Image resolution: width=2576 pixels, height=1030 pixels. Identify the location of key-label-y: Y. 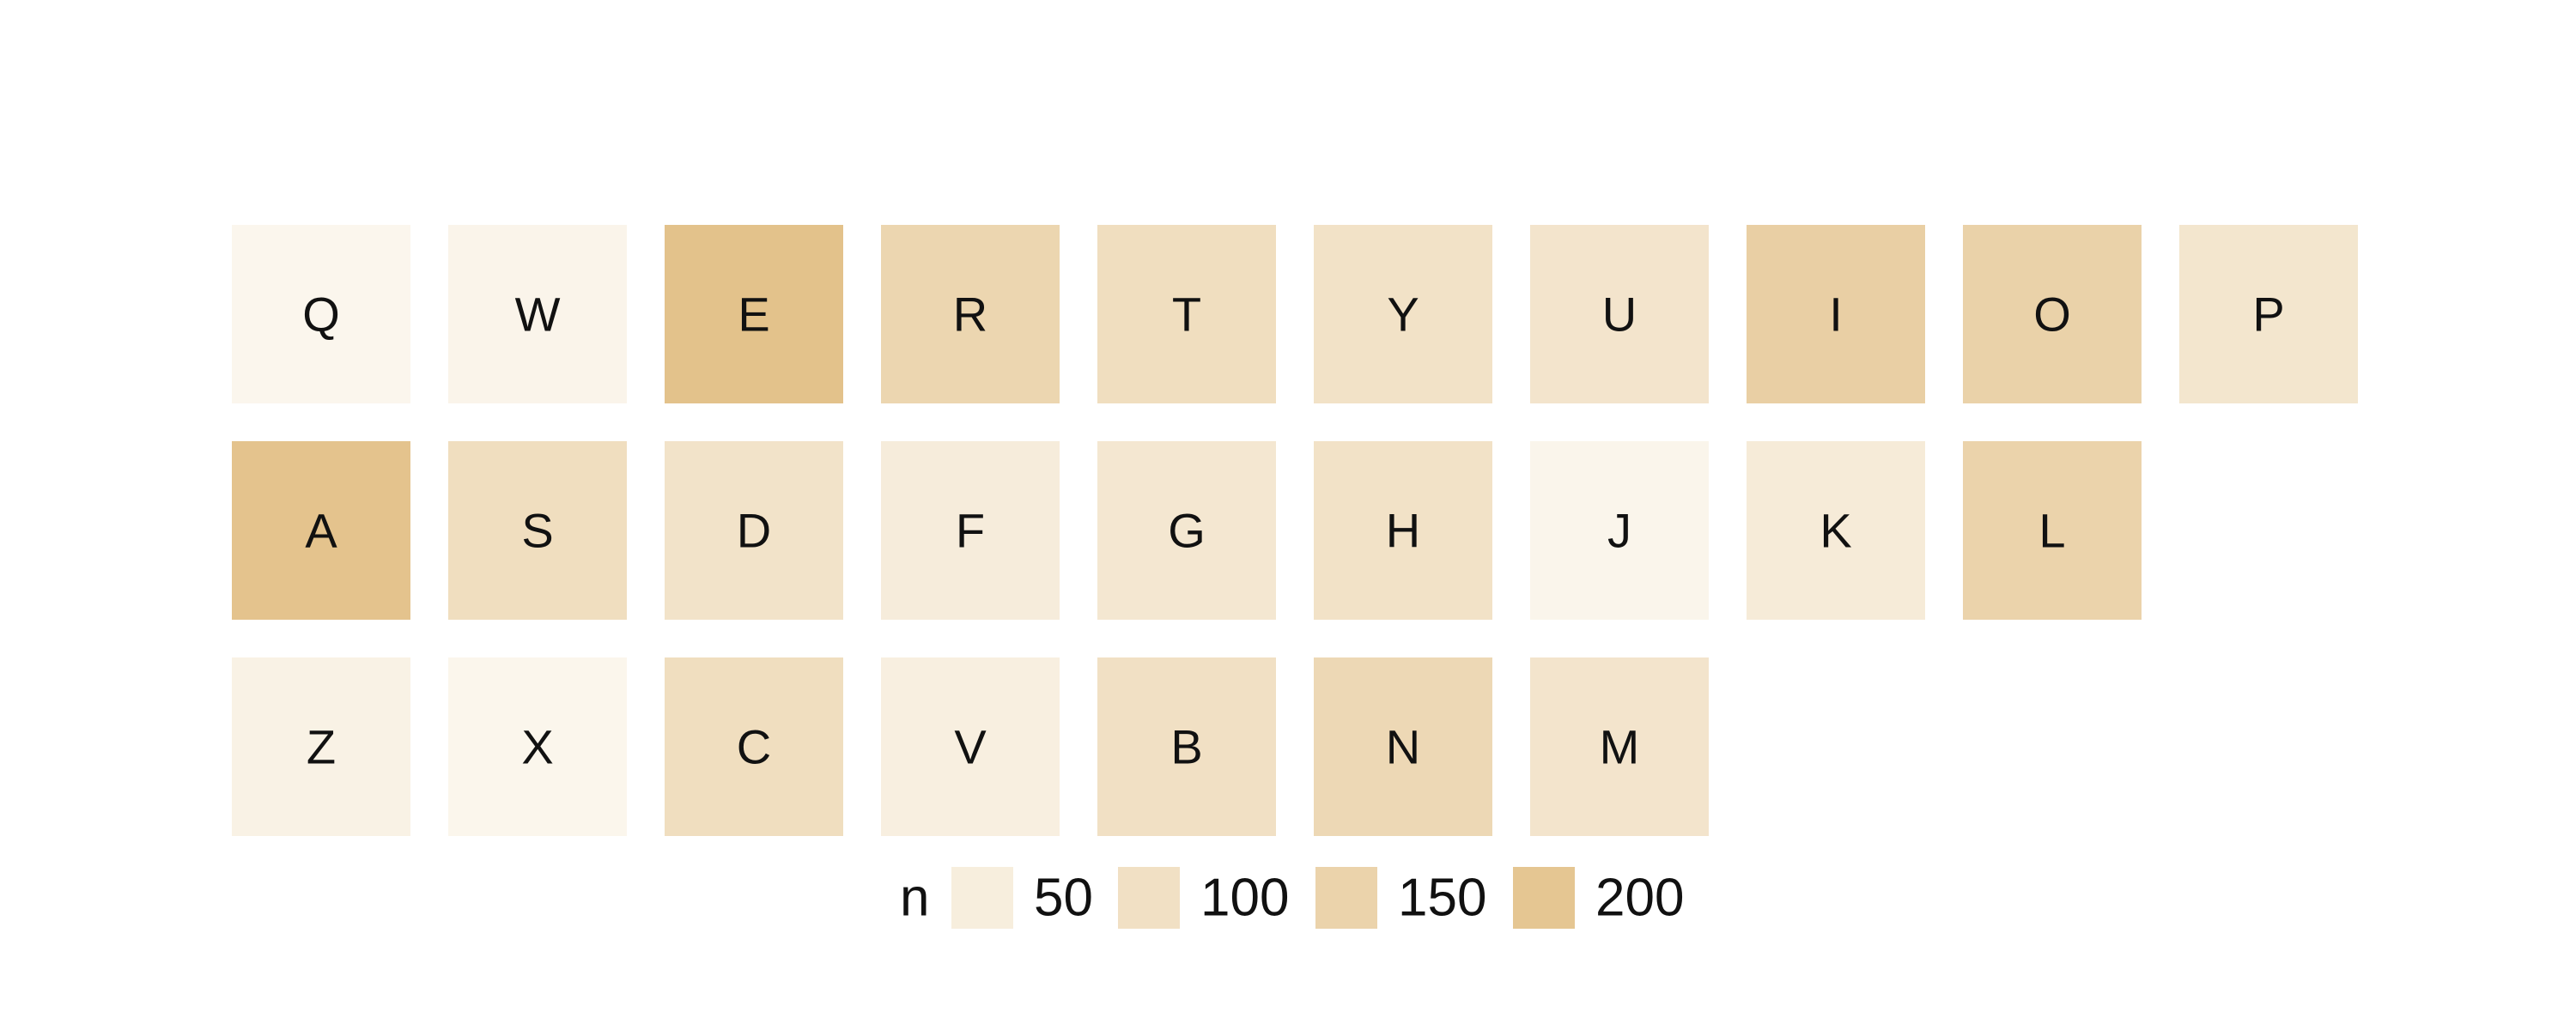
(1403, 315).